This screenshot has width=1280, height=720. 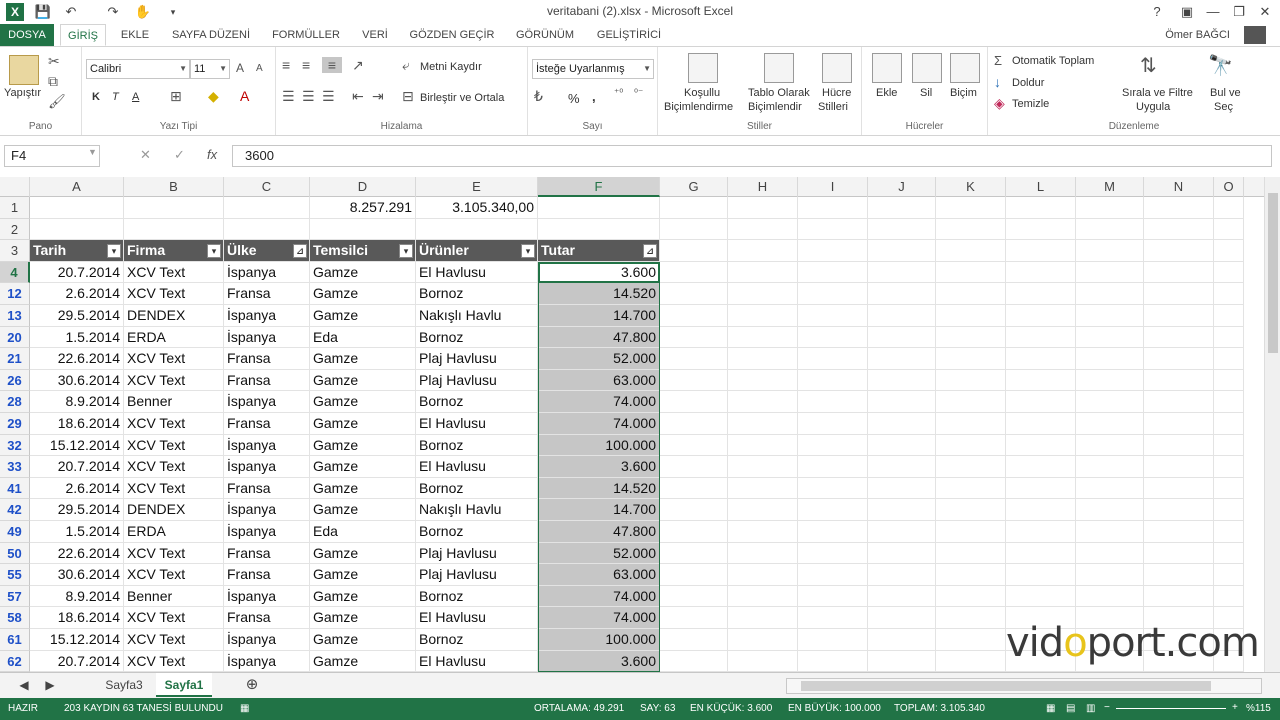 What do you see at coordinates (1053, 61) in the screenshot?
I see `autosum-button: Otomatik Toplam` at bounding box center [1053, 61].